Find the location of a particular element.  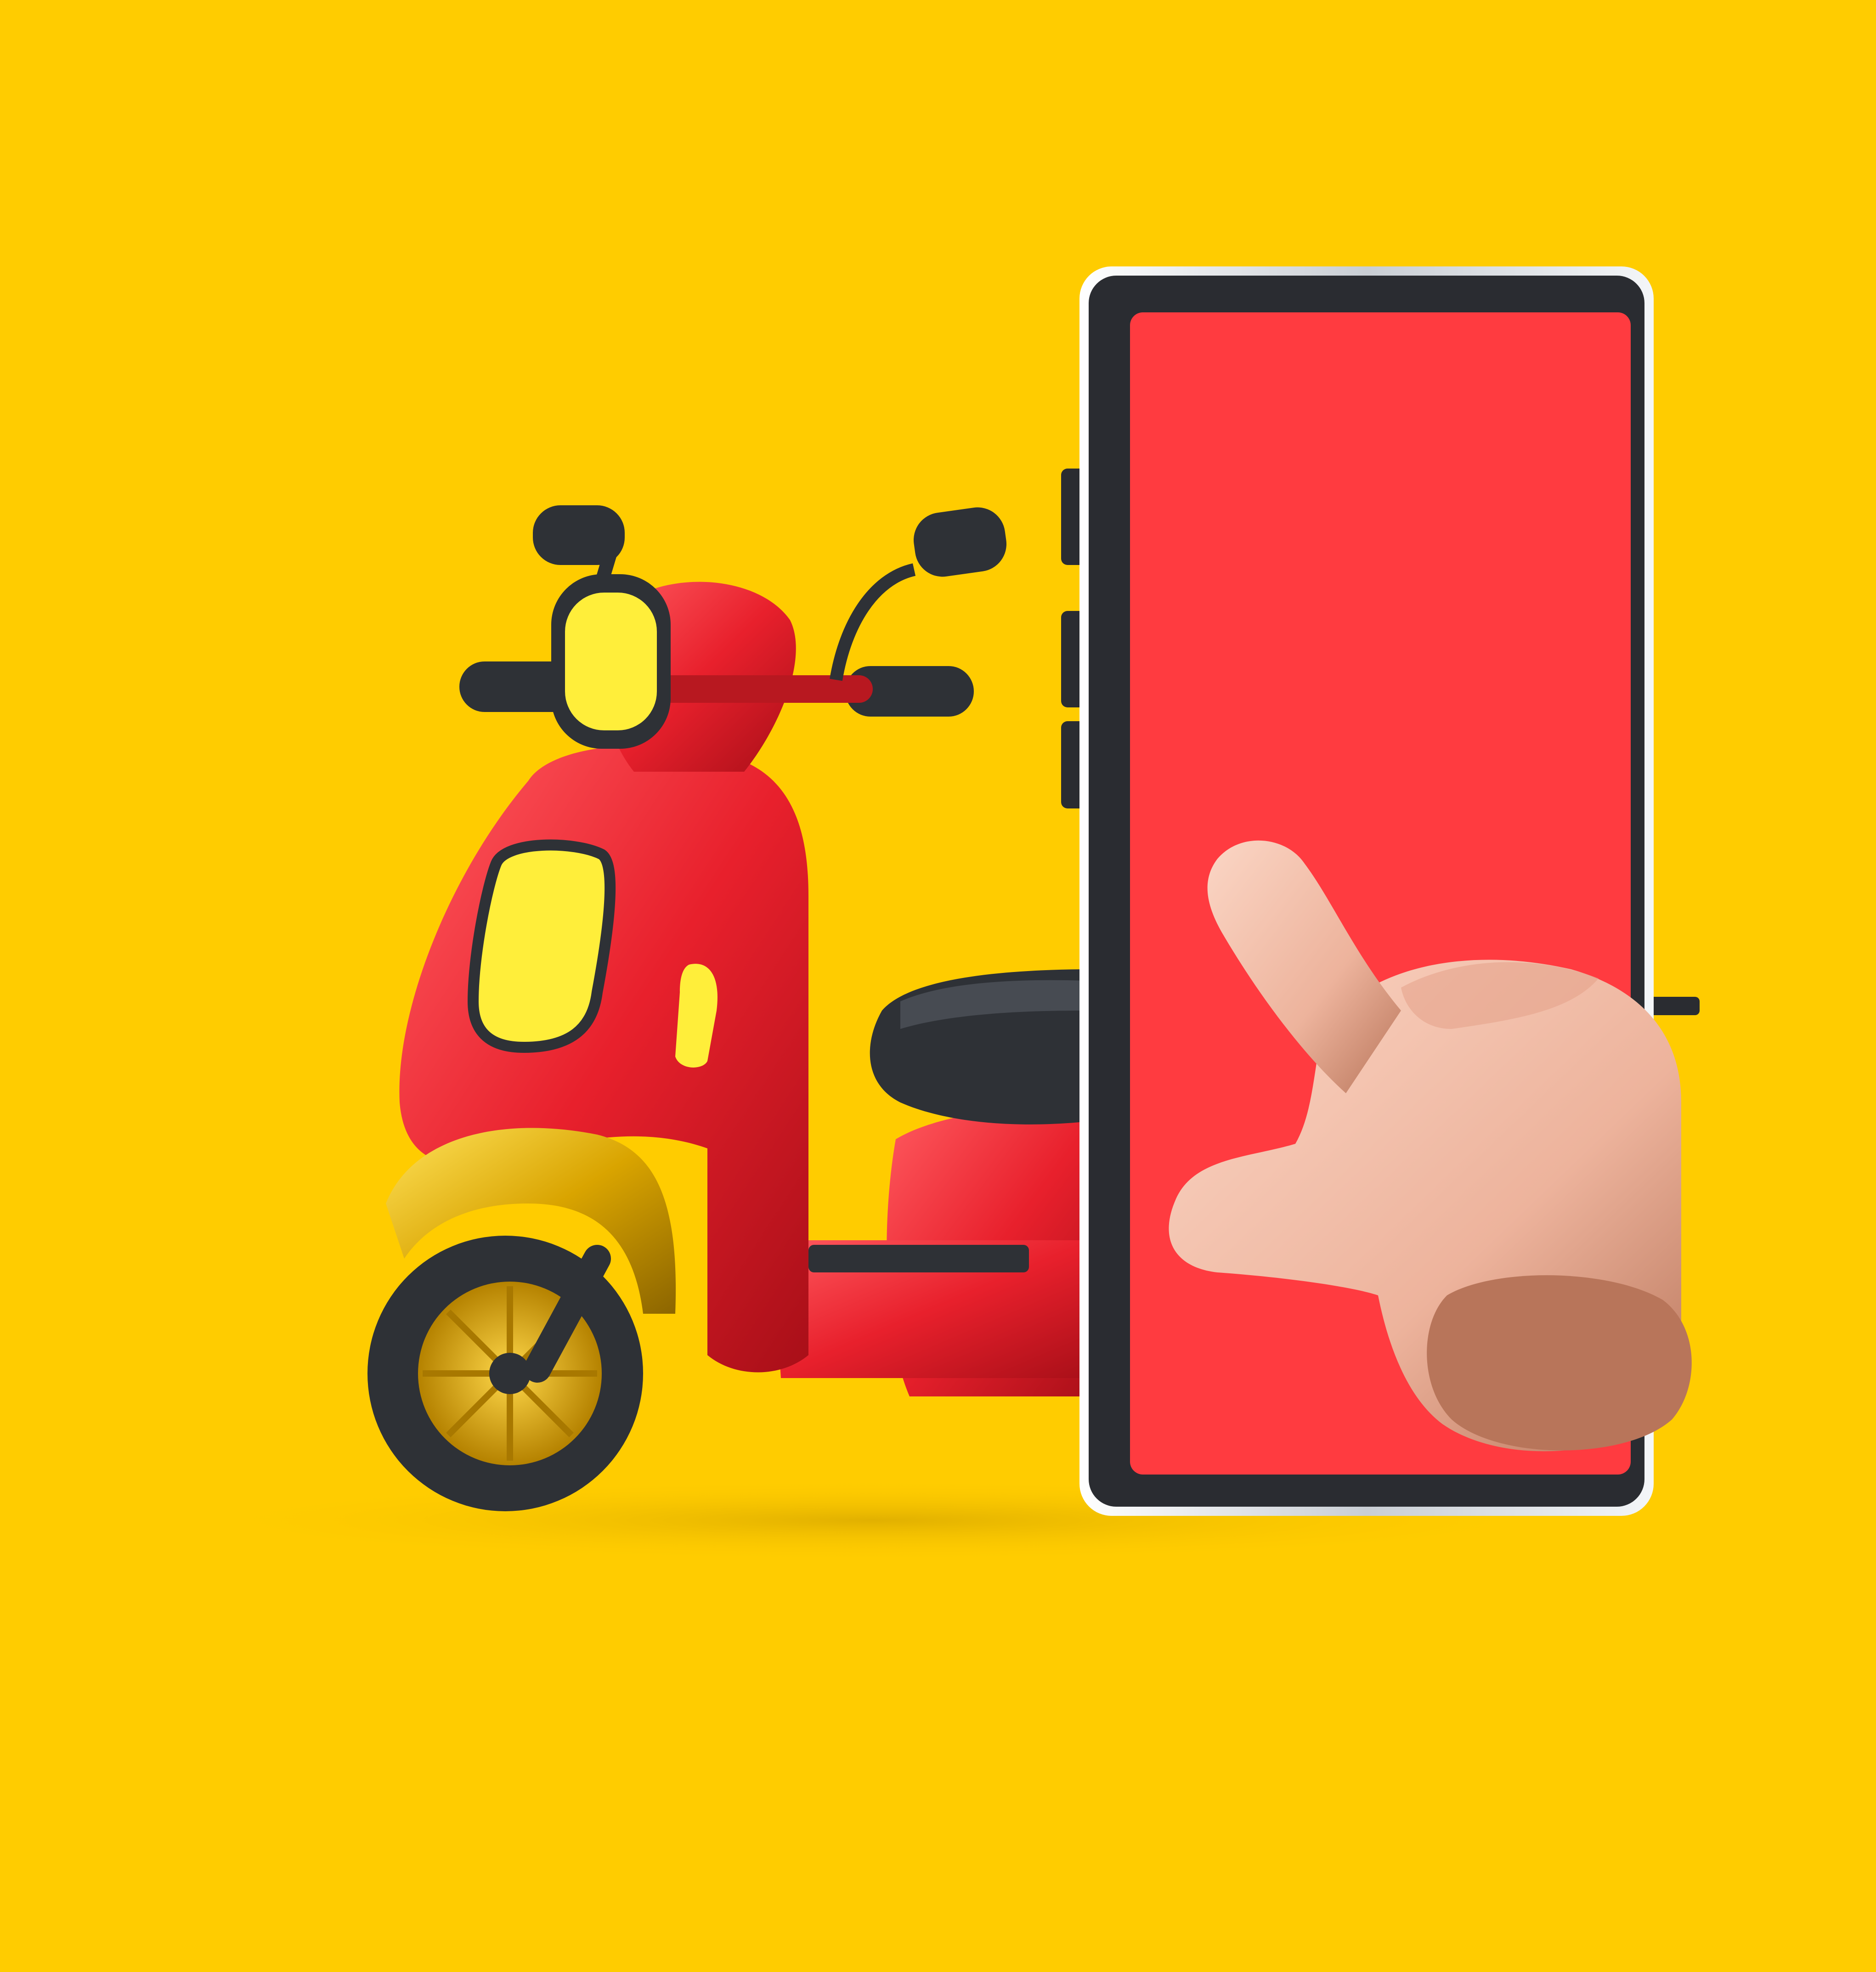

scooter-foot-mat is located at coordinates (918, 1259).